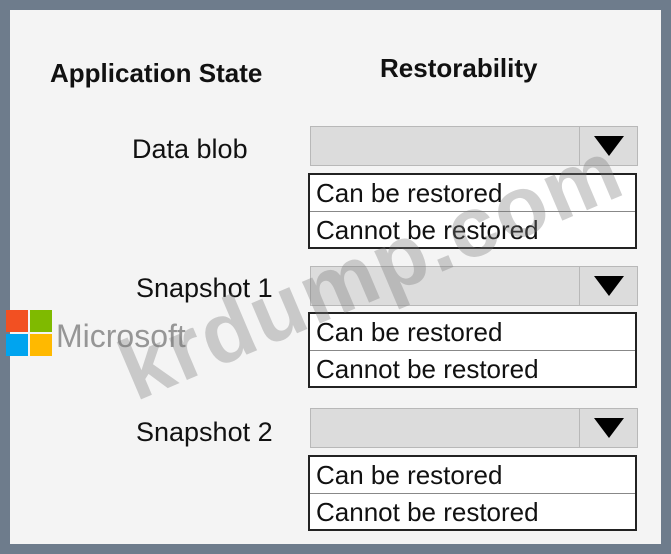 Image resolution: width=671 pixels, height=554 pixels. What do you see at coordinates (29, 333) in the screenshot?
I see `microsoft-logo-icon` at bounding box center [29, 333].